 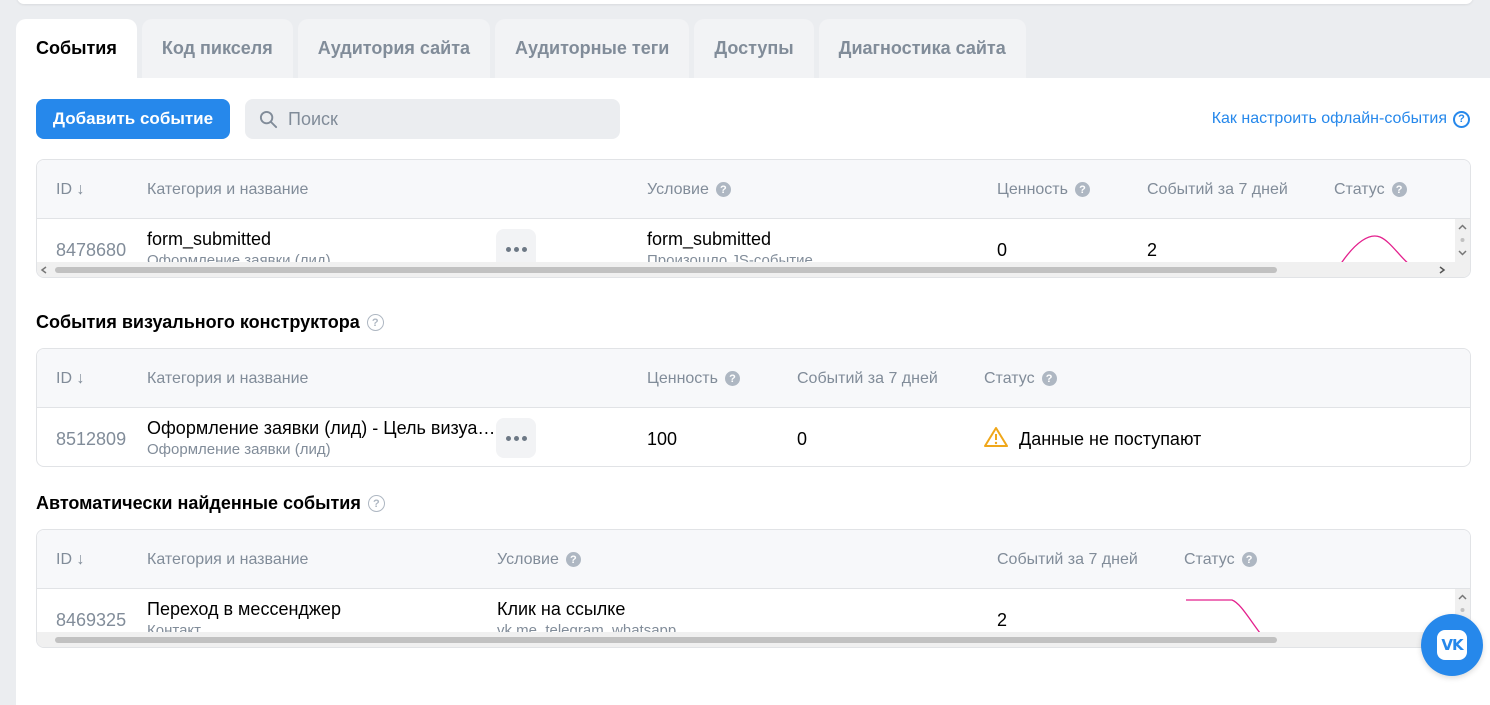 What do you see at coordinates (922, 48) in the screenshot?
I see `tab-site-diagnostics: Диагностика сайта` at bounding box center [922, 48].